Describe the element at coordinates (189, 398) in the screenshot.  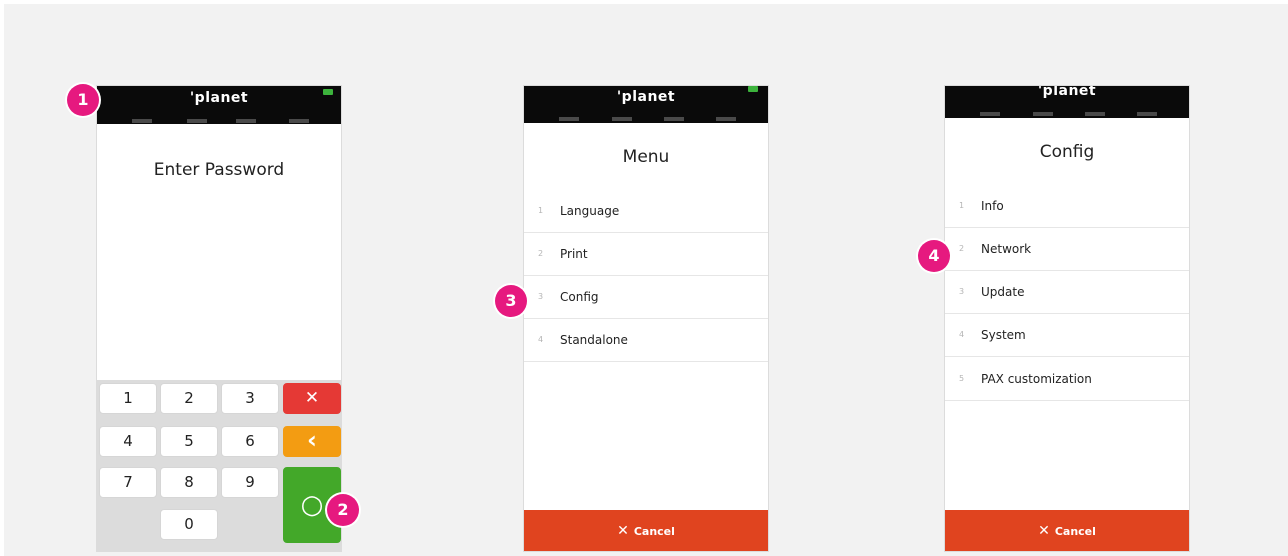
I see `key-2: 2` at that location.